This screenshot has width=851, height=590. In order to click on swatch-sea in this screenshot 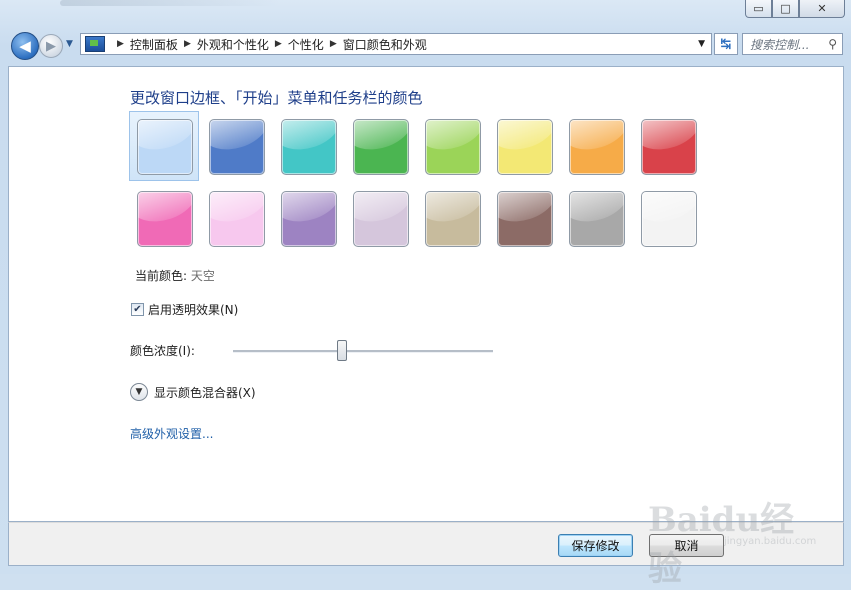, I will do `click(309, 147)`.